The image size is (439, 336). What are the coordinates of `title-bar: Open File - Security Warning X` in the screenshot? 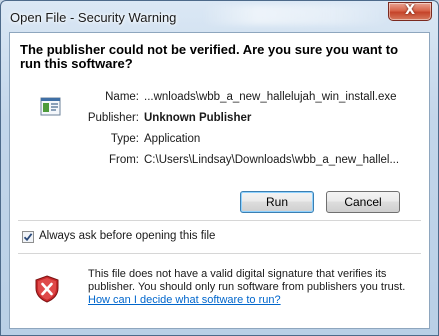 It's located at (219, 17).